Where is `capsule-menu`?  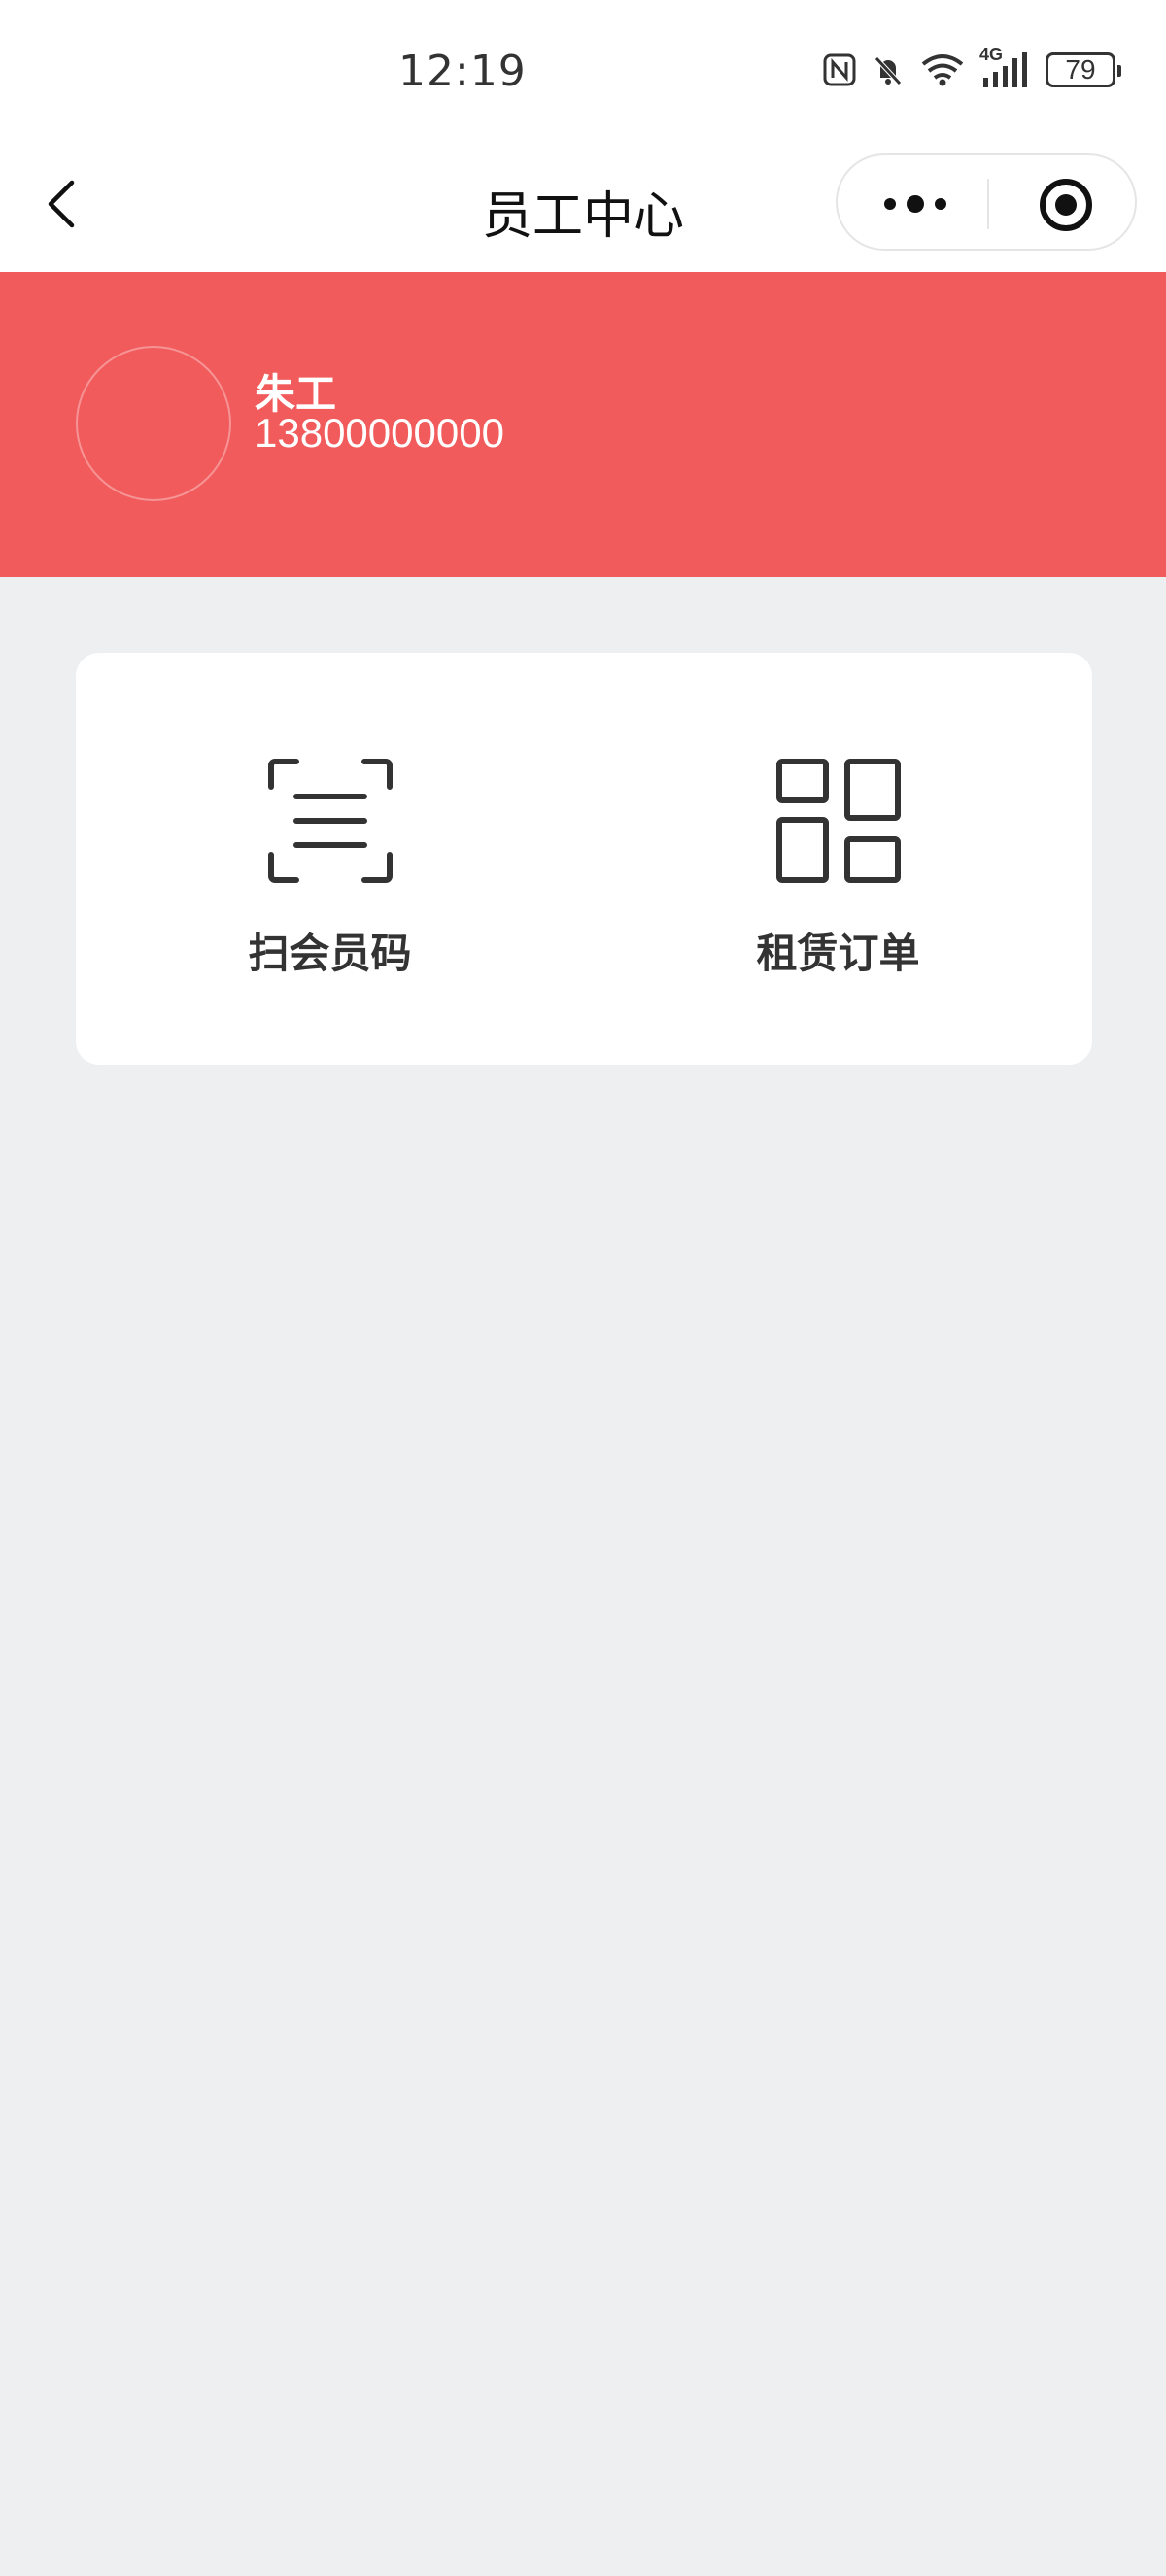 capsule-menu is located at coordinates (986, 202).